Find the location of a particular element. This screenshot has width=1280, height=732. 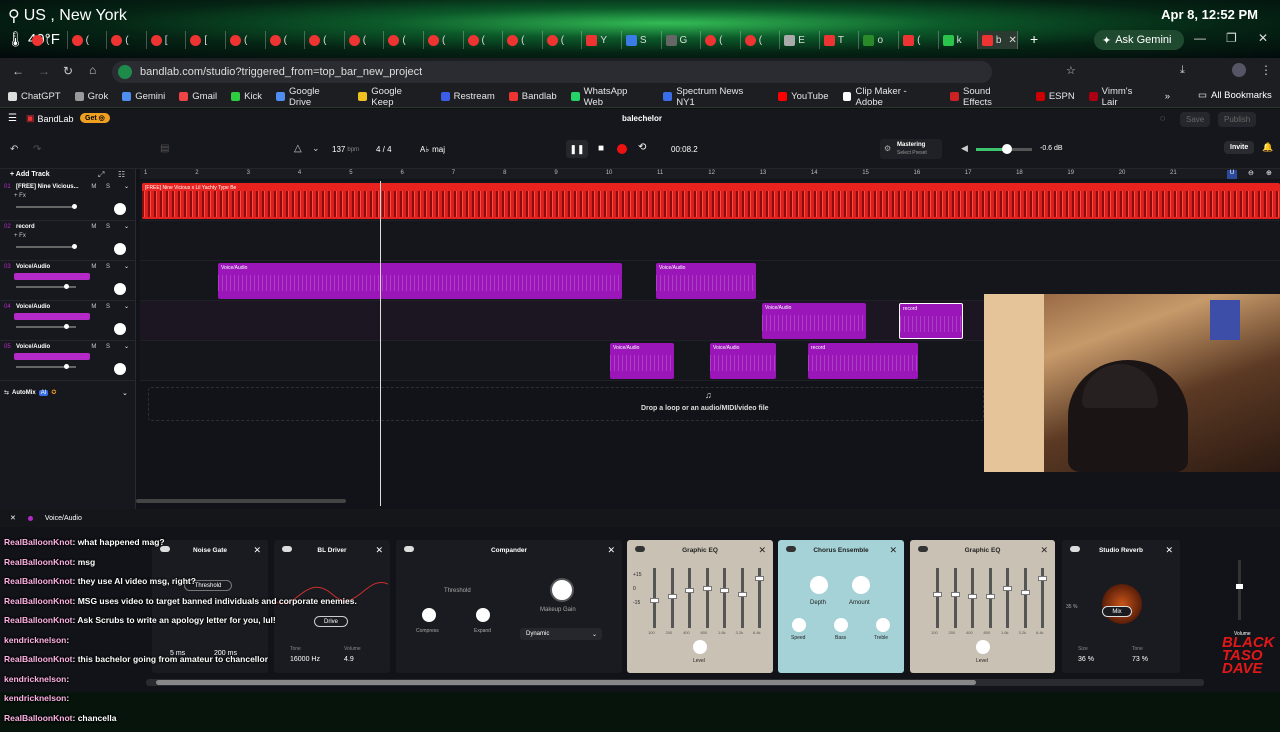

home-icon: ⌂ is located at coordinates (92, 70).